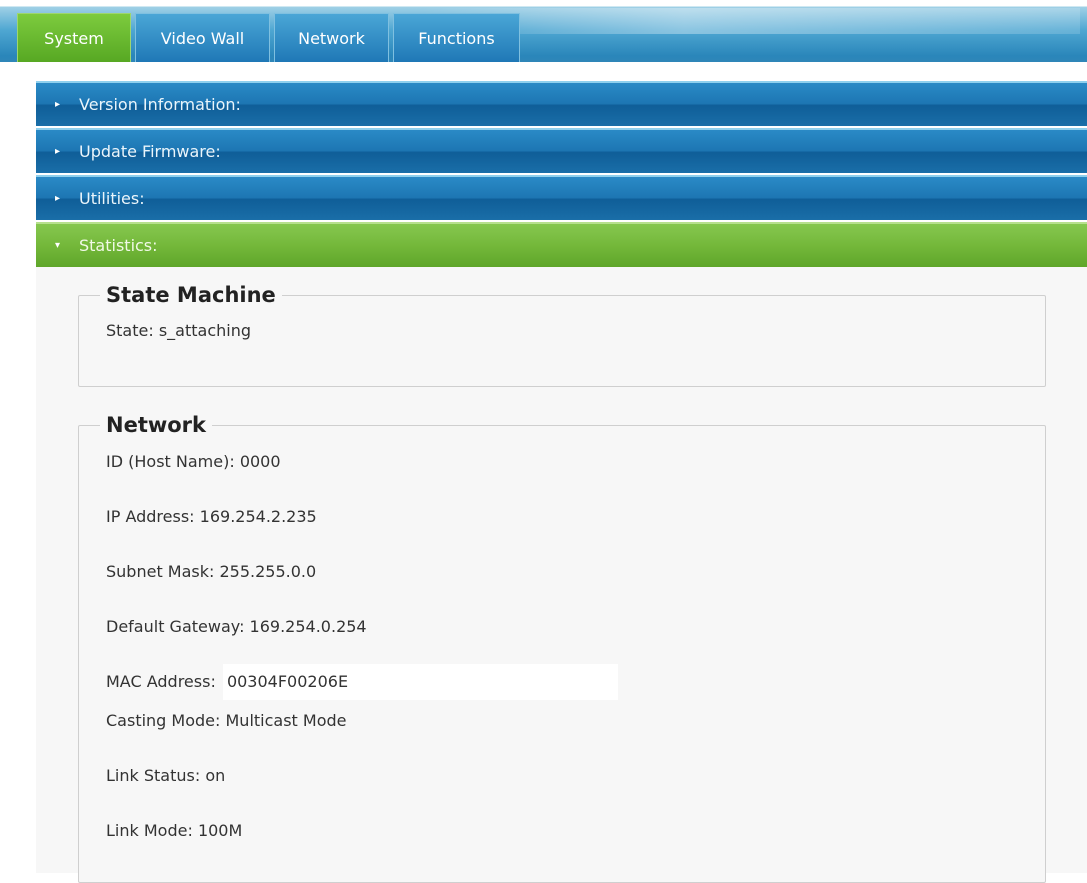 The height and width of the screenshot is (883, 1087). What do you see at coordinates (561, 103) in the screenshot?
I see `section-version-information: ▸ Version Information:` at bounding box center [561, 103].